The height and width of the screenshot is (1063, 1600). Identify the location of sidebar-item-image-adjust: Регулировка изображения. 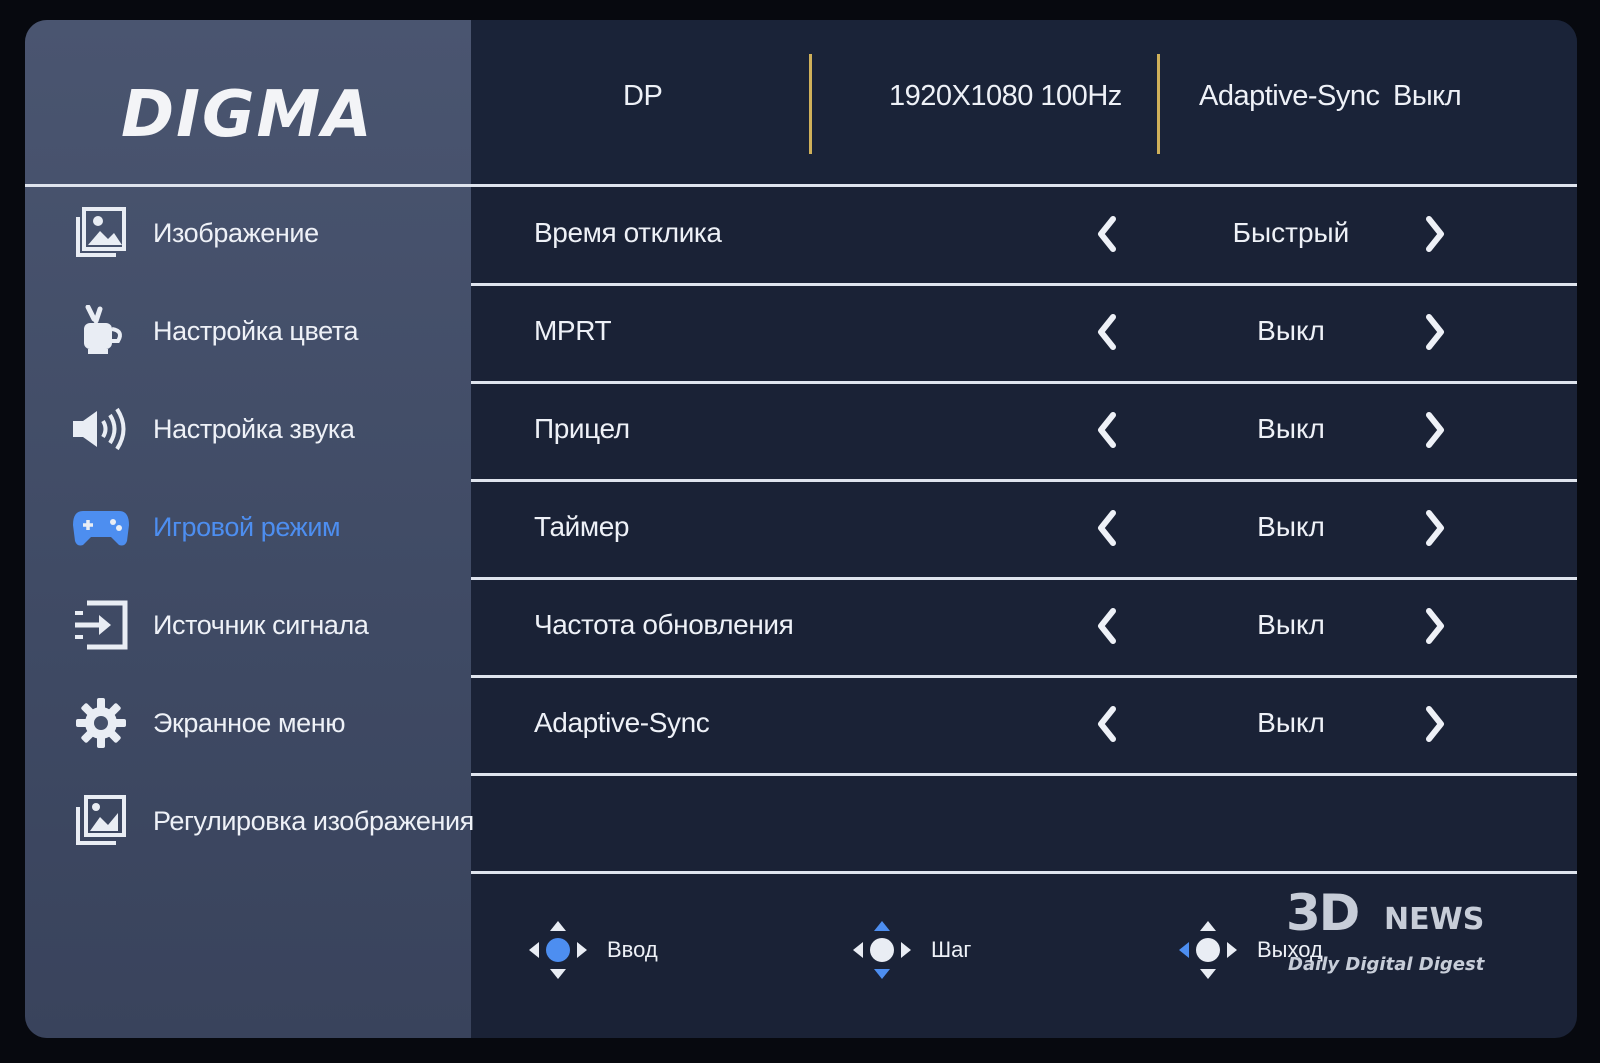
(272, 821).